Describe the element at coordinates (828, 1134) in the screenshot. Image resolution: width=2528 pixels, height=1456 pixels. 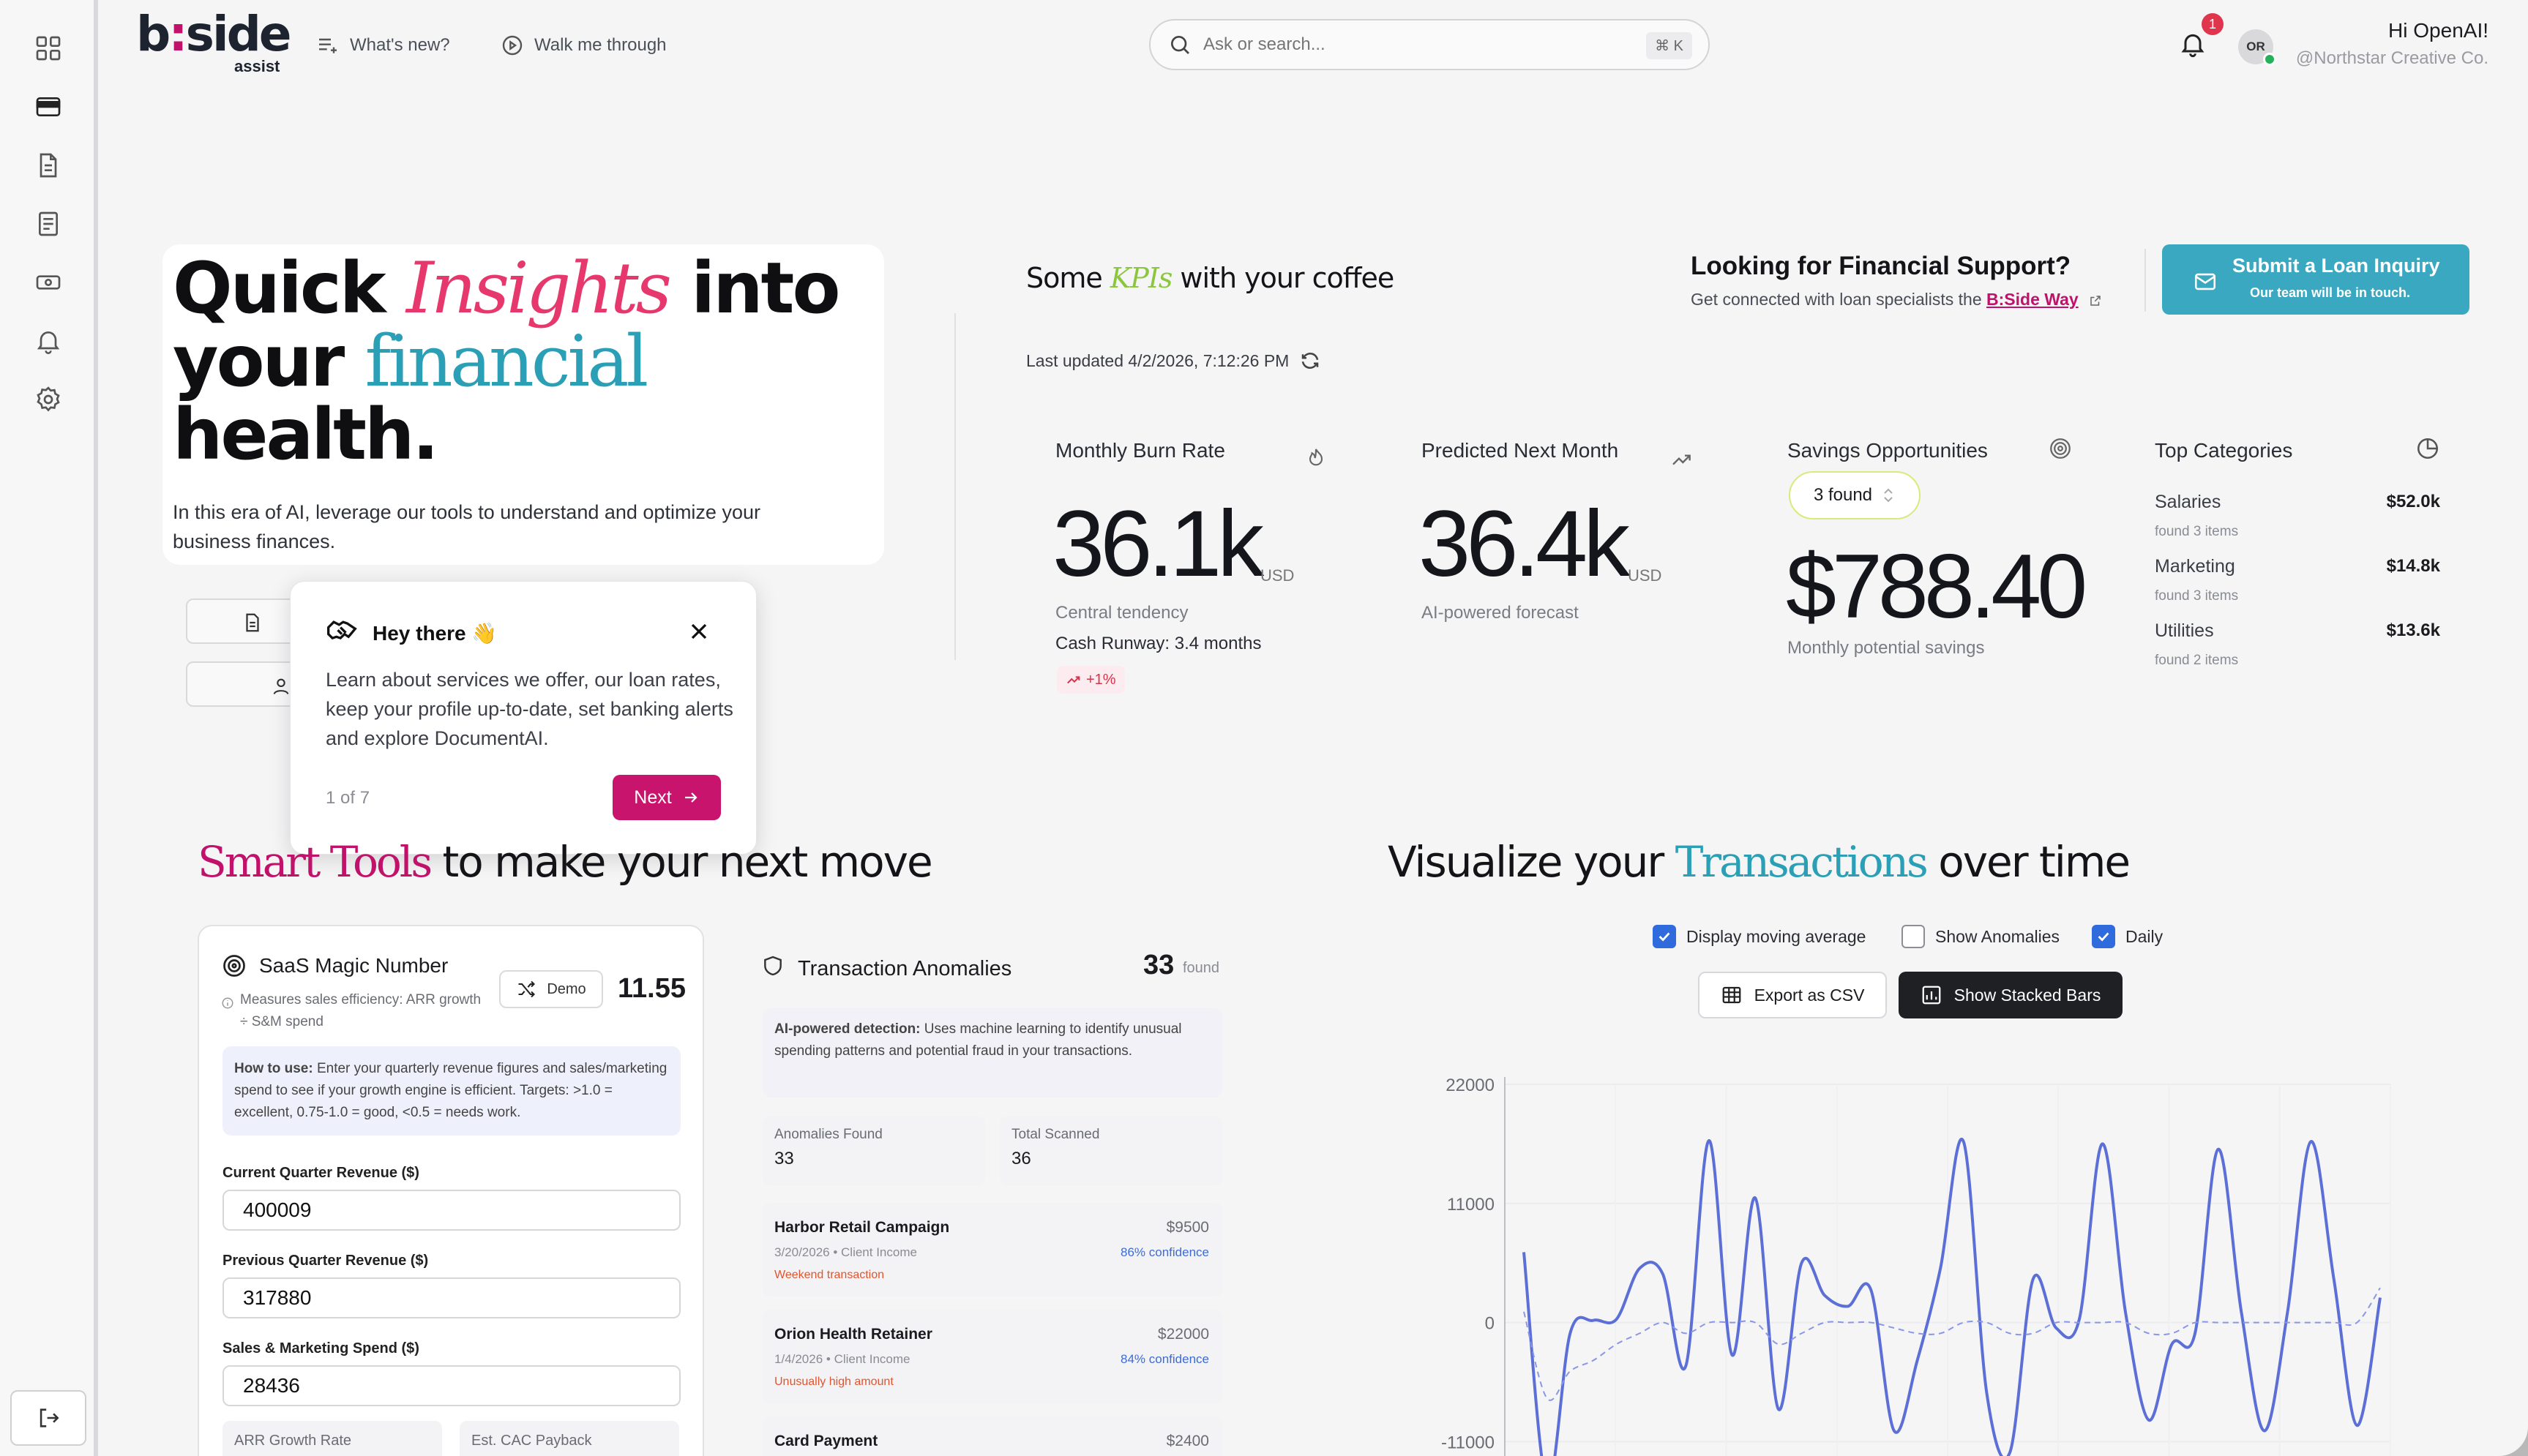
I see `stat-label: Anomalies Found` at that location.